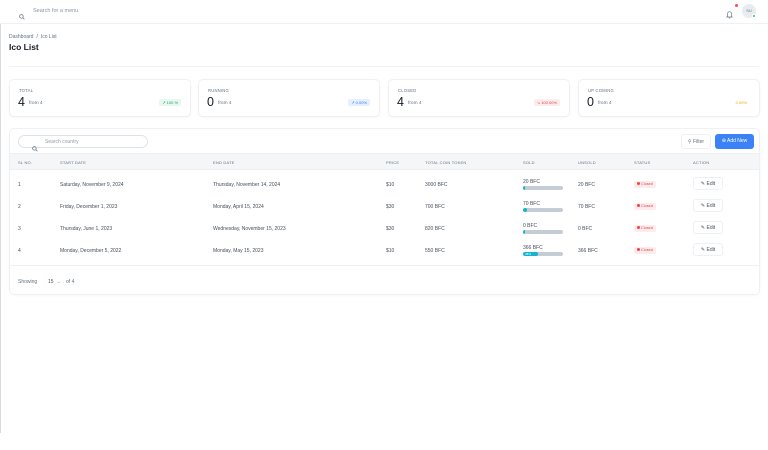  Describe the element at coordinates (70, 282) in the screenshot. I see `pagination-total: of 4` at that location.